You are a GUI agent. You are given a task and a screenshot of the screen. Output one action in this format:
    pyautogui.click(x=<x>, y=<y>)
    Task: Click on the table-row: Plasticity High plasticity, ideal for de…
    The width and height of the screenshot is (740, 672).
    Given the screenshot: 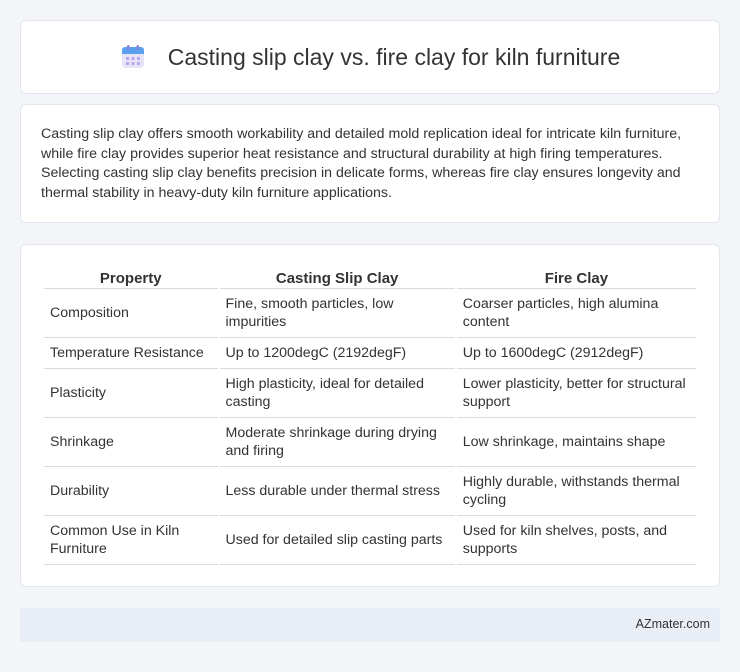 What is the action you would take?
    pyautogui.click(x=370, y=393)
    